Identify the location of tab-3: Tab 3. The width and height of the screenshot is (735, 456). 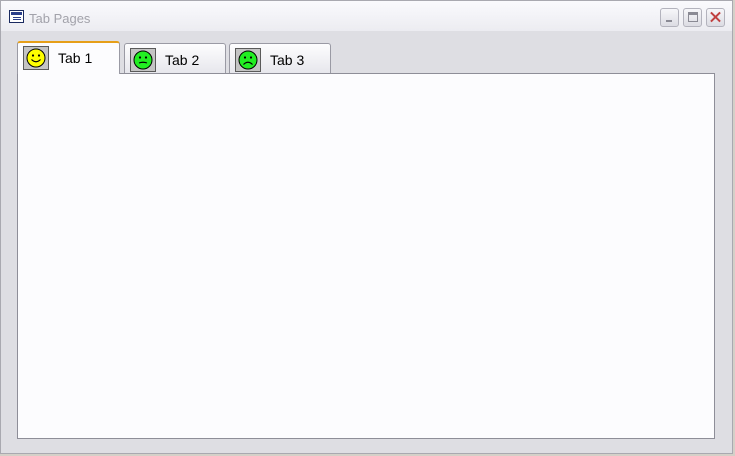
(280, 58).